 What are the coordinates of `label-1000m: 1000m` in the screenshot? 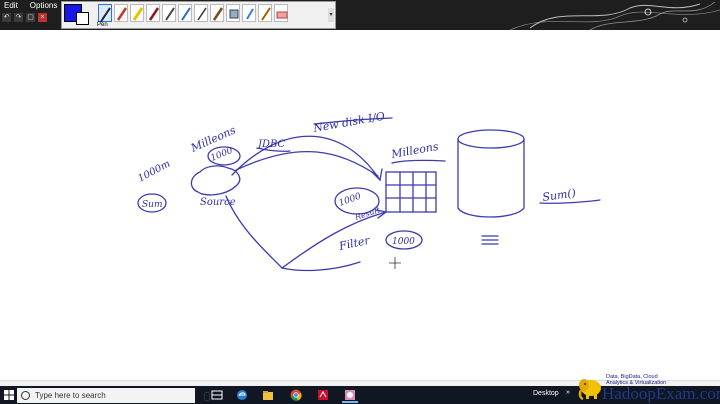 It's located at (154, 172).